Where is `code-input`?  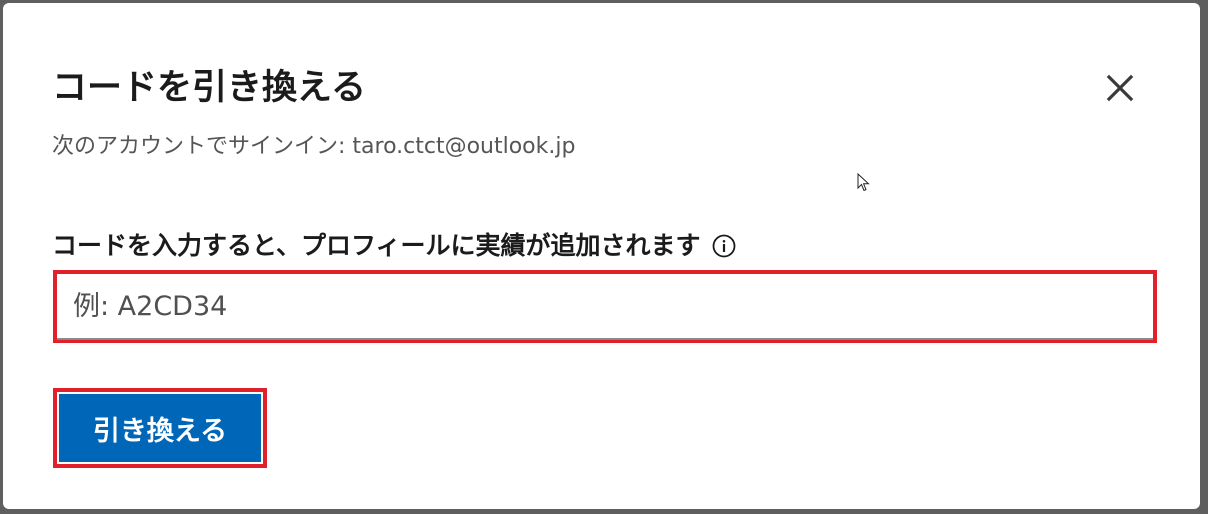
code-input is located at coordinates (605, 306).